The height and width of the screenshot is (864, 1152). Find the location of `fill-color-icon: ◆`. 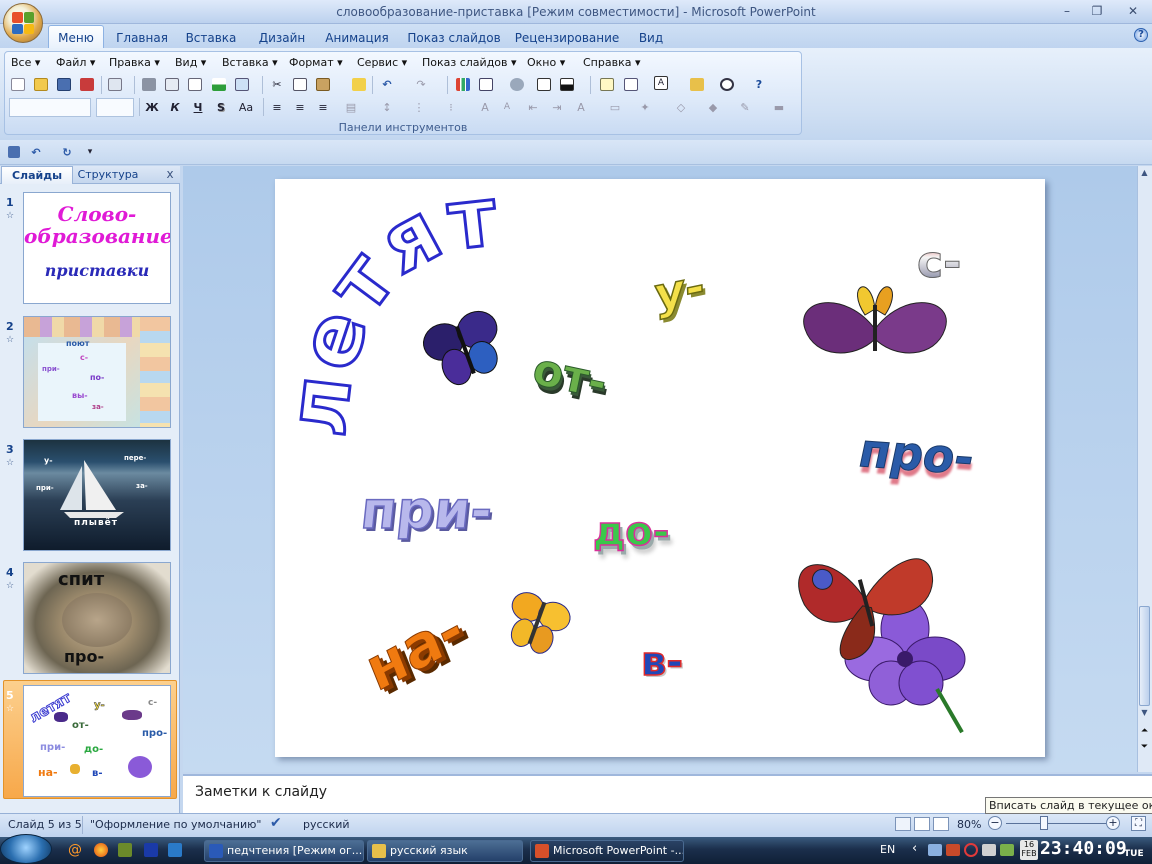

fill-color-icon: ◆ is located at coordinates (713, 107).